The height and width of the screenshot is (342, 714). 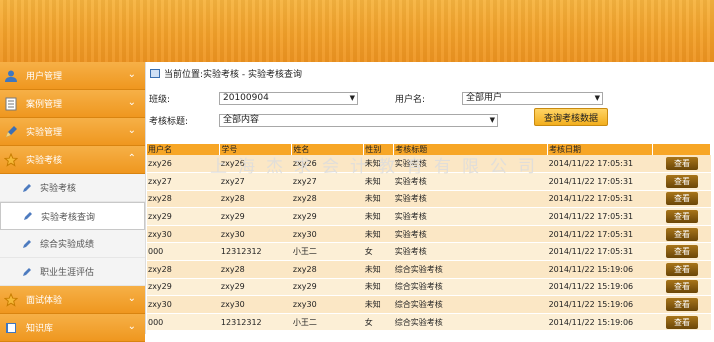 What do you see at coordinates (11, 328) in the screenshot?
I see `book-icon` at bounding box center [11, 328].